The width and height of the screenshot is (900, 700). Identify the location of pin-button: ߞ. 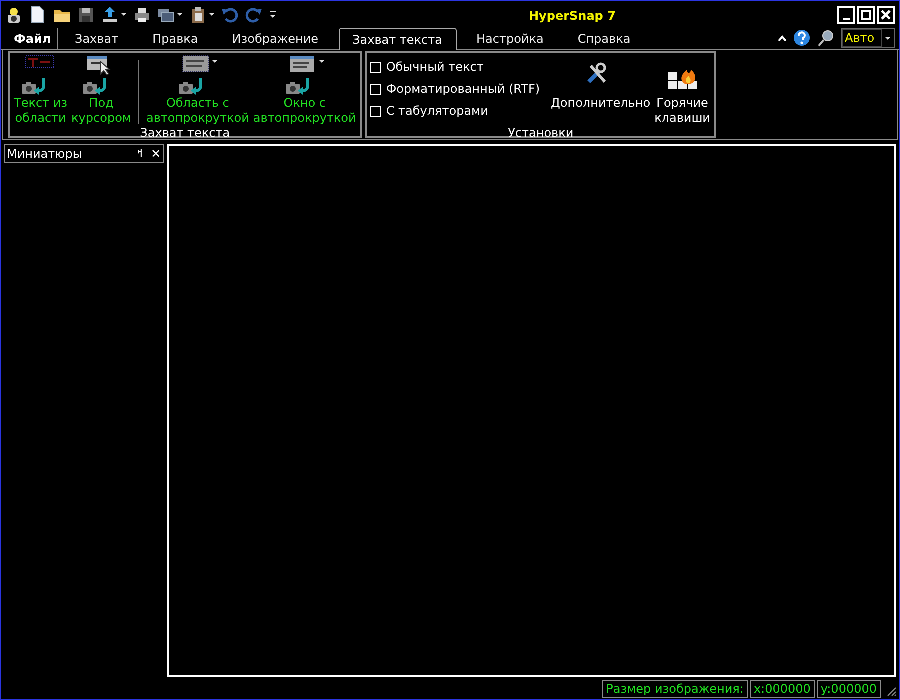
(140, 153).